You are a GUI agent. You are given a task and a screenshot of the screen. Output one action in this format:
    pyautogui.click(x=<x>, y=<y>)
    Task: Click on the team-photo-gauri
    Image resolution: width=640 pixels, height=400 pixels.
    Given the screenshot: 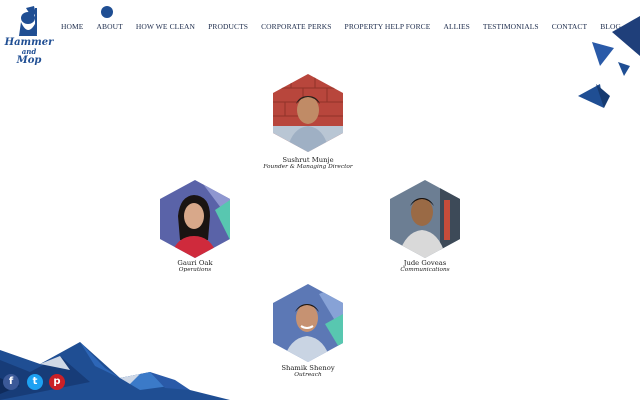 What is the action you would take?
    pyautogui.click(x=195, y=219)
    